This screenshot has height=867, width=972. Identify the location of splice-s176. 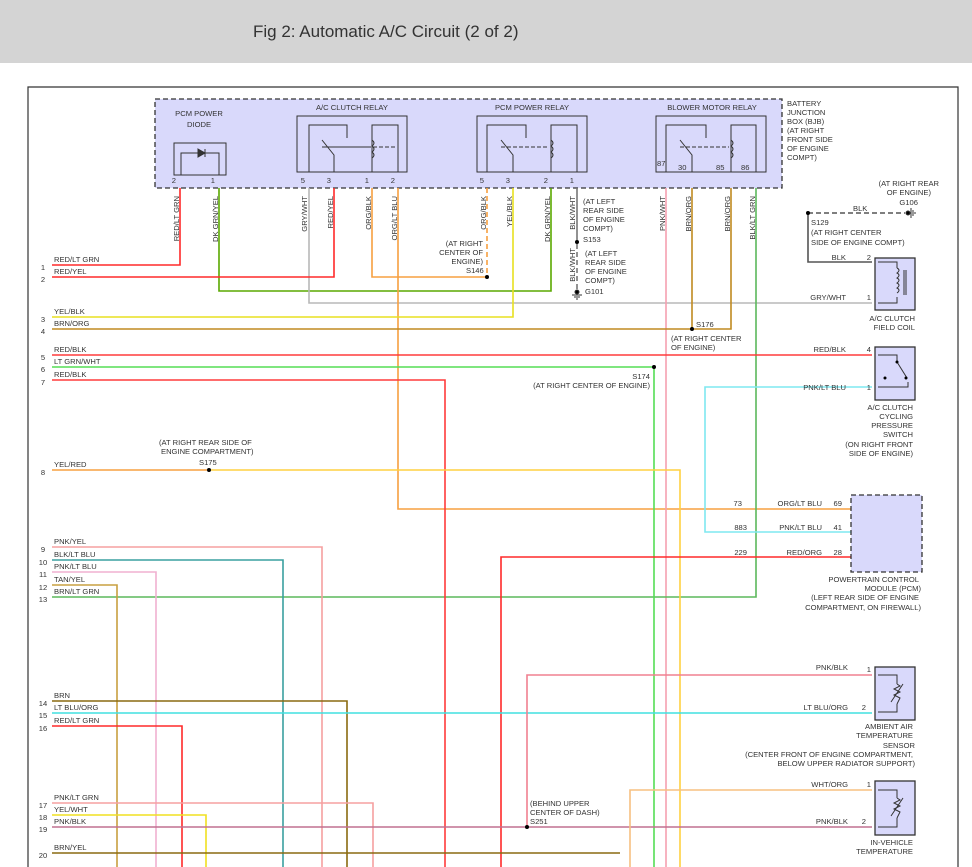
(692, 329).